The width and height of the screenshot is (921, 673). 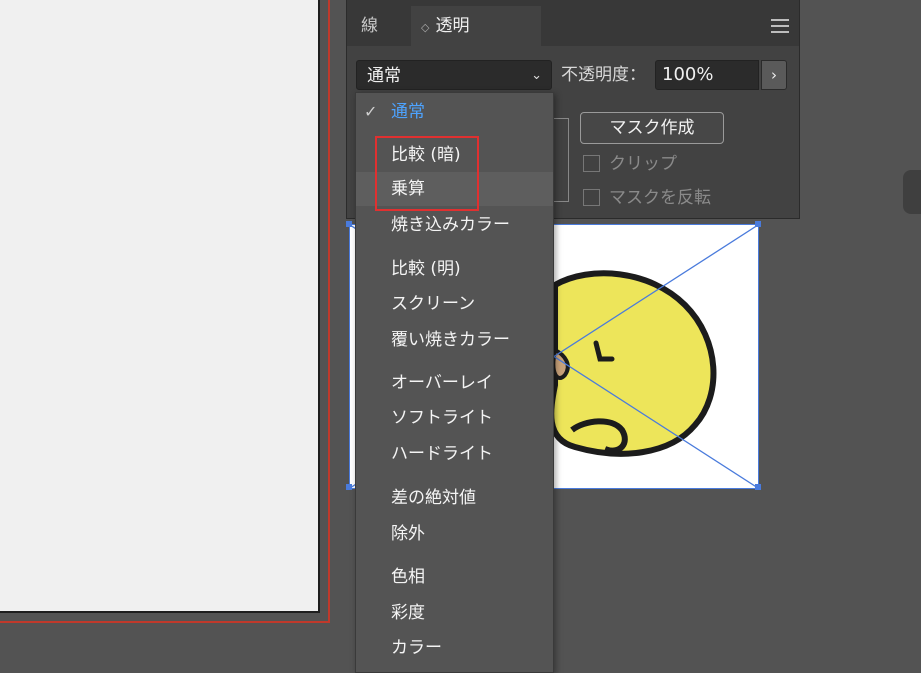 I want to click on blend-option-difference: 差の絶対値, so click(x=454, y=498).